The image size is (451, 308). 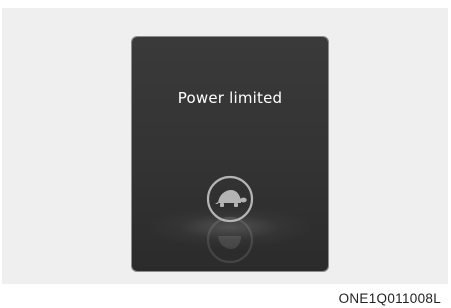 What do you see at coordinates (230, 240) in the screenshot?
I see `turtle-icon-reflection` at bounding box center [230, 240].